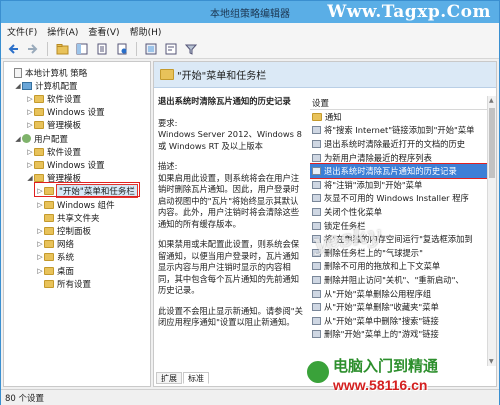 The width and height of the screenshot is (500, 405). Describe the element at coordinates (491, 231) in the screenshot. I see `vertical-scrollbar: ▲ ▼` at that location.